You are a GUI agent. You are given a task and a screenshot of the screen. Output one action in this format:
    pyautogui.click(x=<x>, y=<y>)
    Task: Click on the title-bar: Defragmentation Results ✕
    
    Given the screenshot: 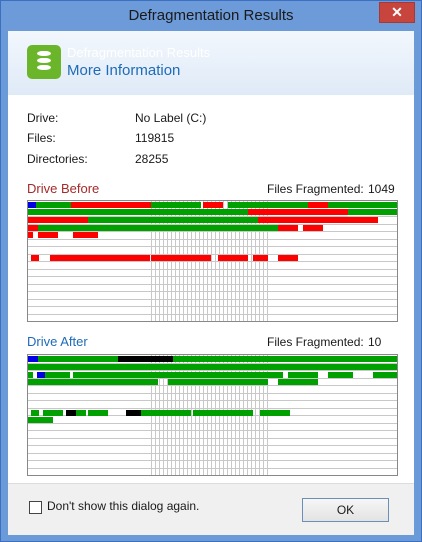 What is the action you would take?
    pyautogui.click(x=211, y=16)
    